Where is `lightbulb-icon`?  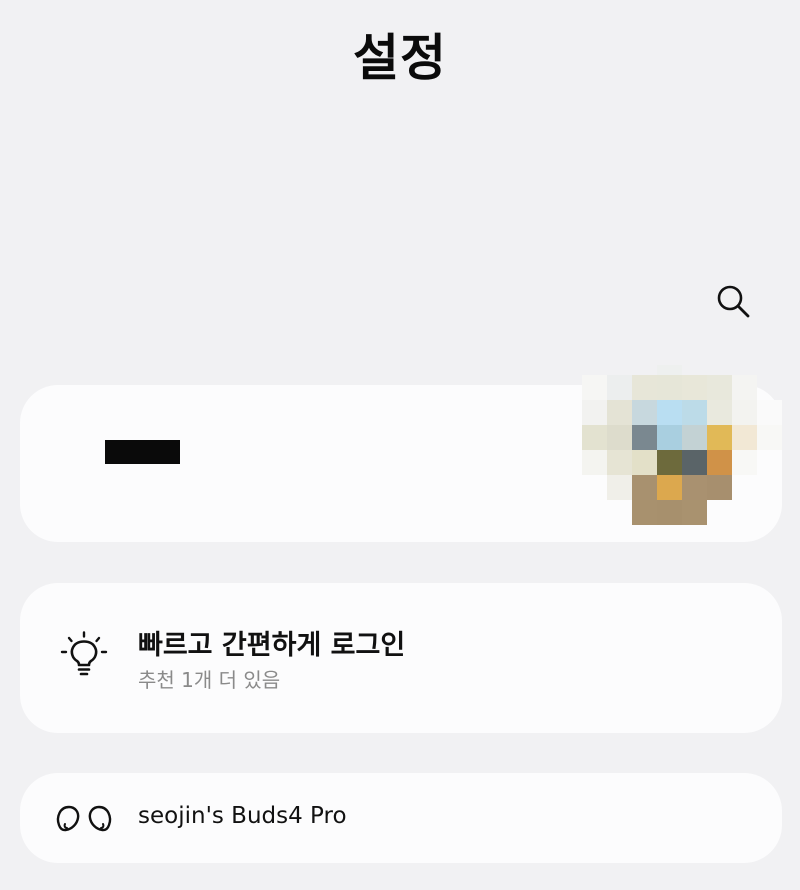 lightbulb-icon is located at coordinates (84, 653).